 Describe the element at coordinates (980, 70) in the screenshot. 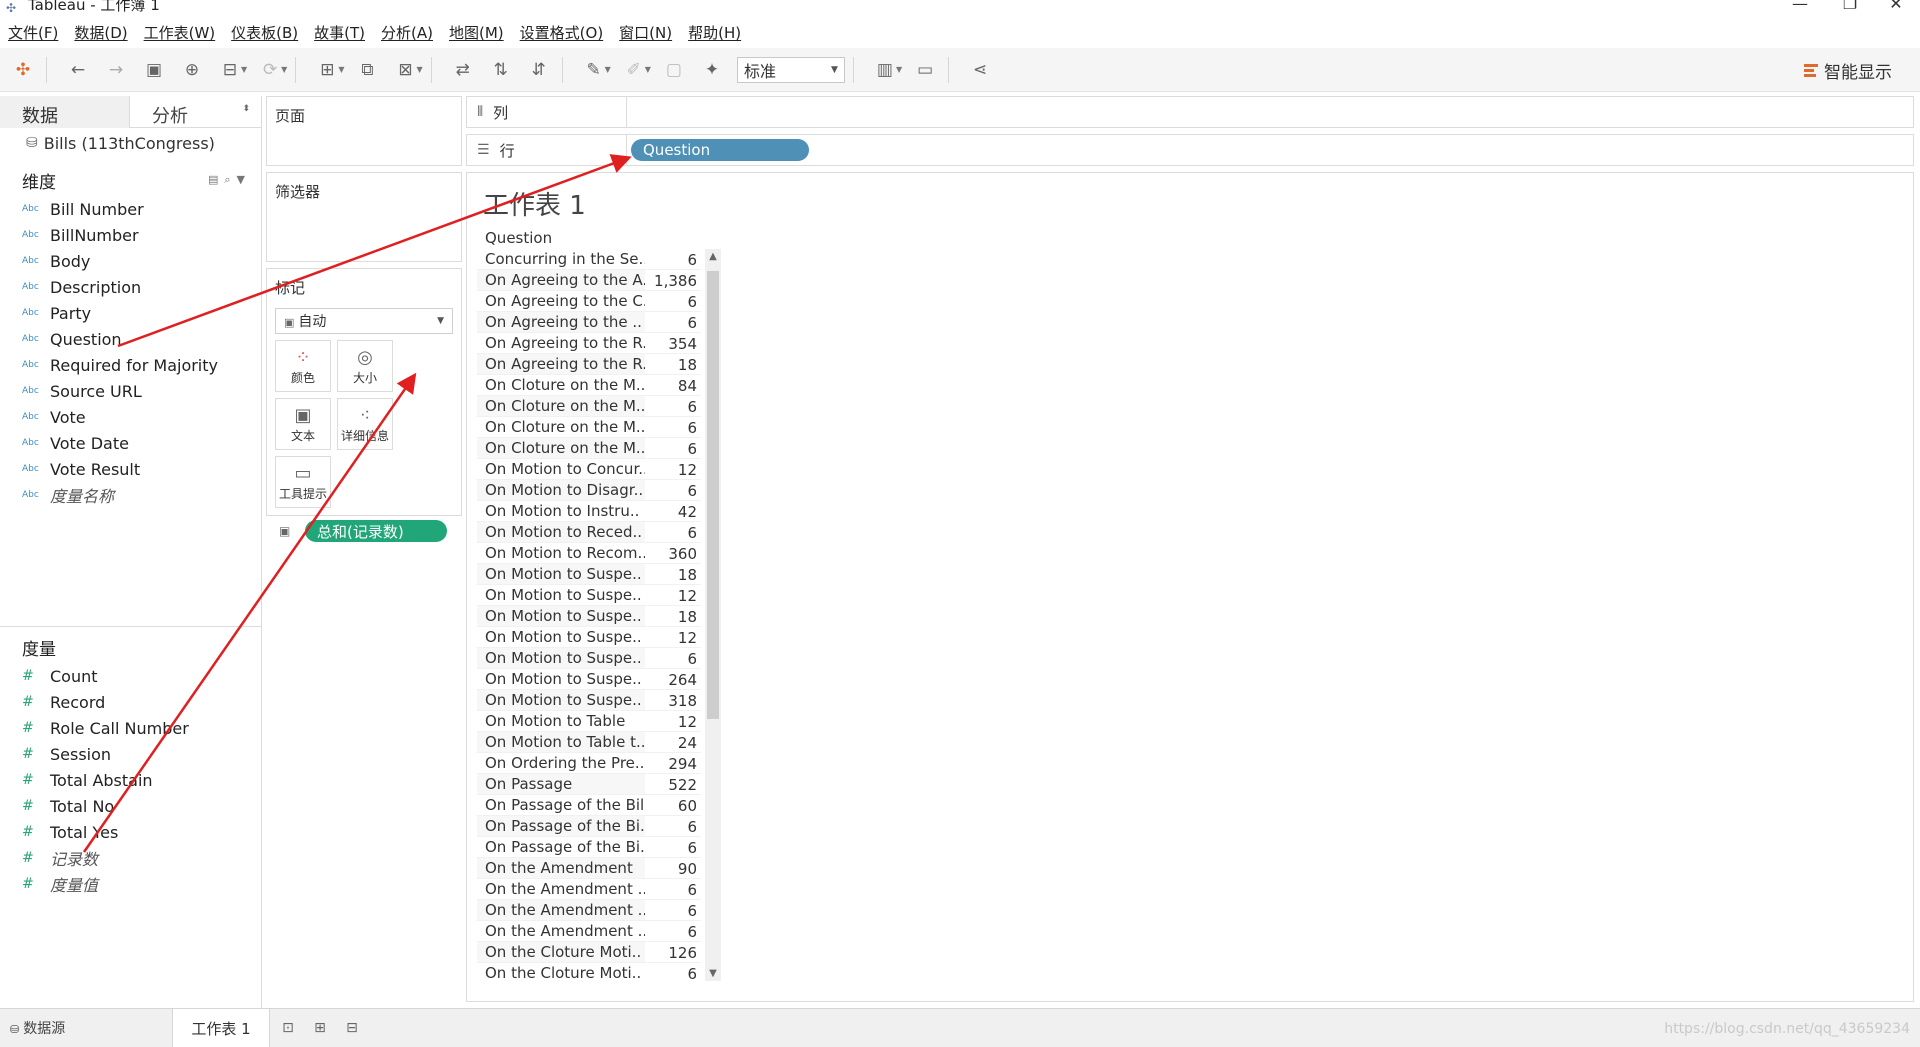

I see `share-icon: ⋖` at that location.